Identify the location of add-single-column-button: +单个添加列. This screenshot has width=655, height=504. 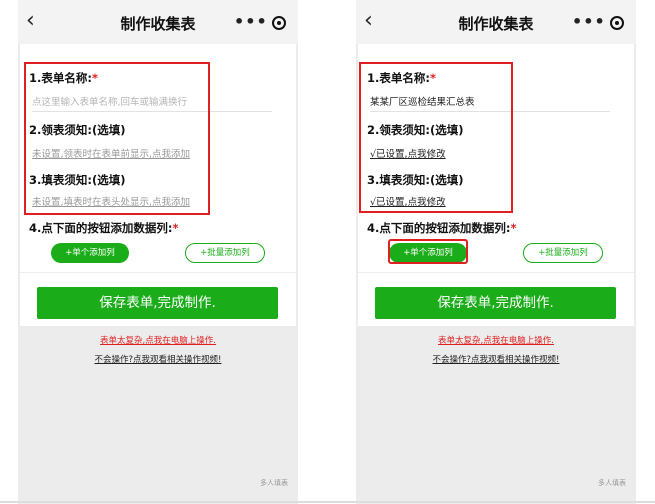
(90, 253).